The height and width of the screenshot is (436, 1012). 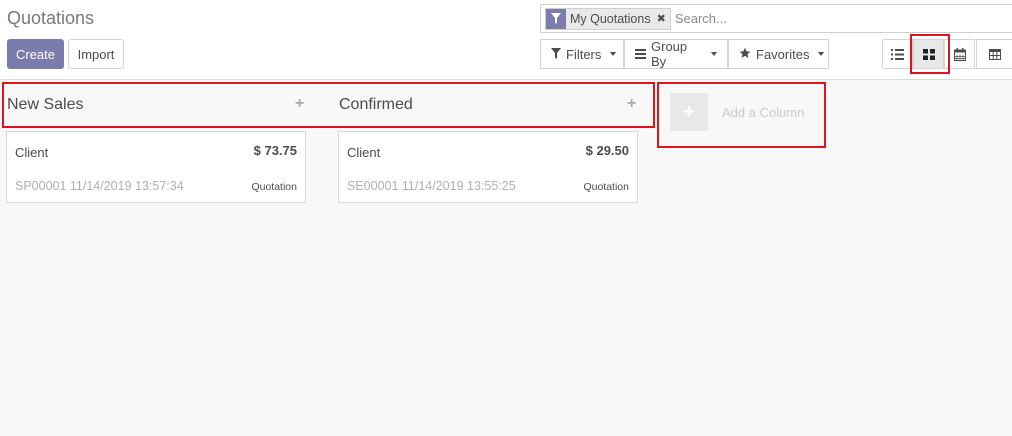 I want to click on calendar-icon, so click(x=959, y=54).